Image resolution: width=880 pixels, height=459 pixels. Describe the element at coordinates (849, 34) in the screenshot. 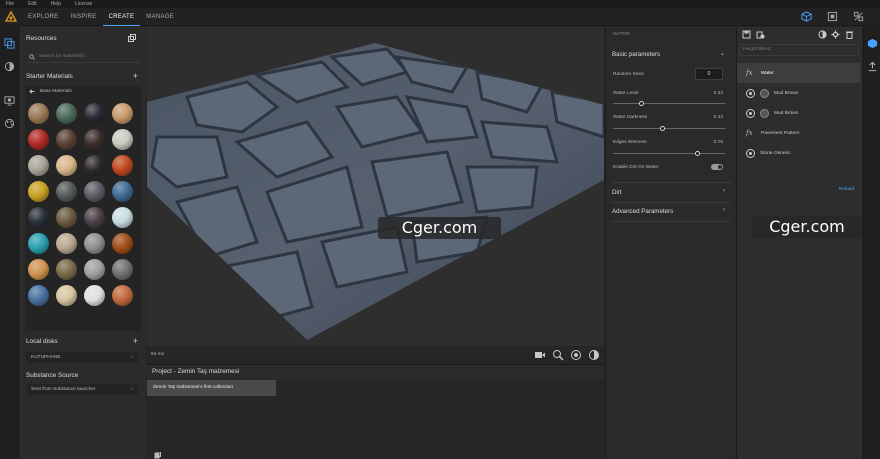

I see `delete-icon` at that location.